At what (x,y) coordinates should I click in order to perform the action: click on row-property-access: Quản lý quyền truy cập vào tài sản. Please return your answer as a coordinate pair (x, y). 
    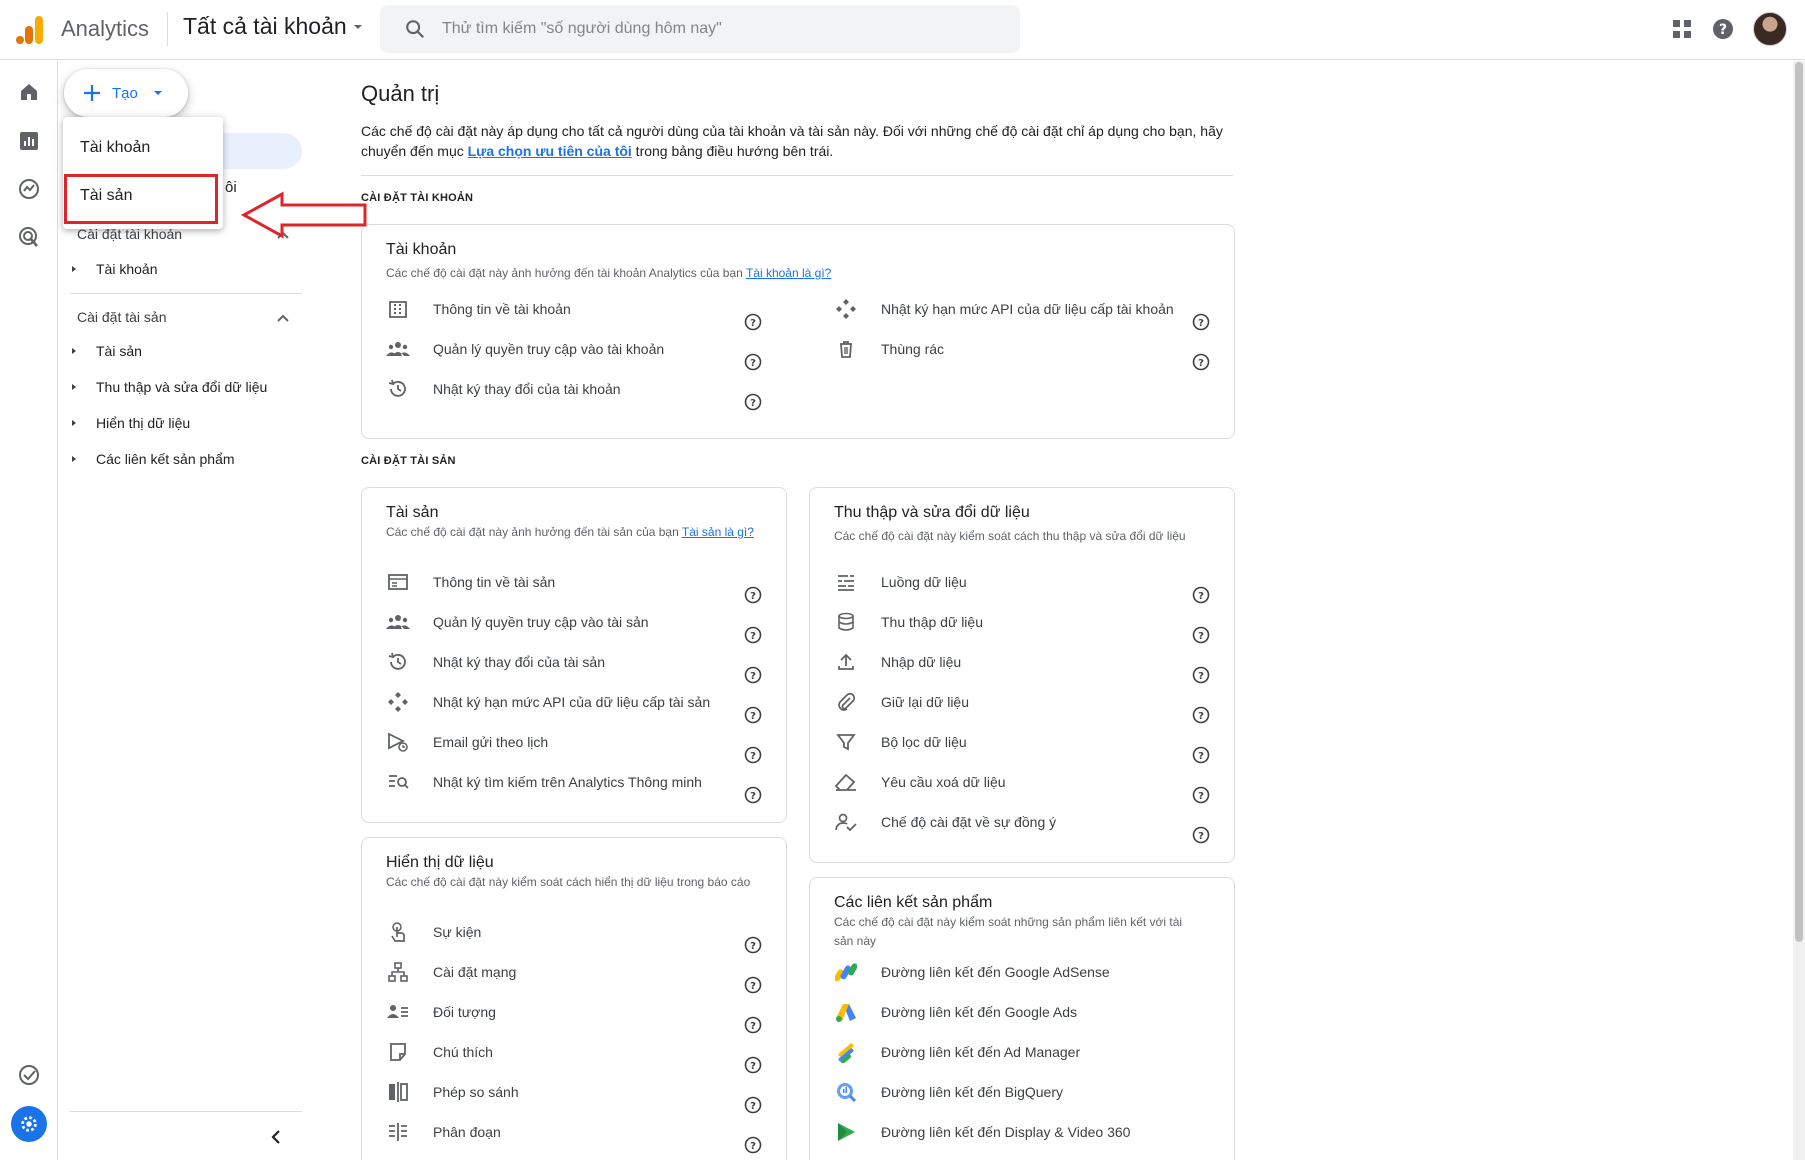
    Looking at the image, I should click on (517, 622).